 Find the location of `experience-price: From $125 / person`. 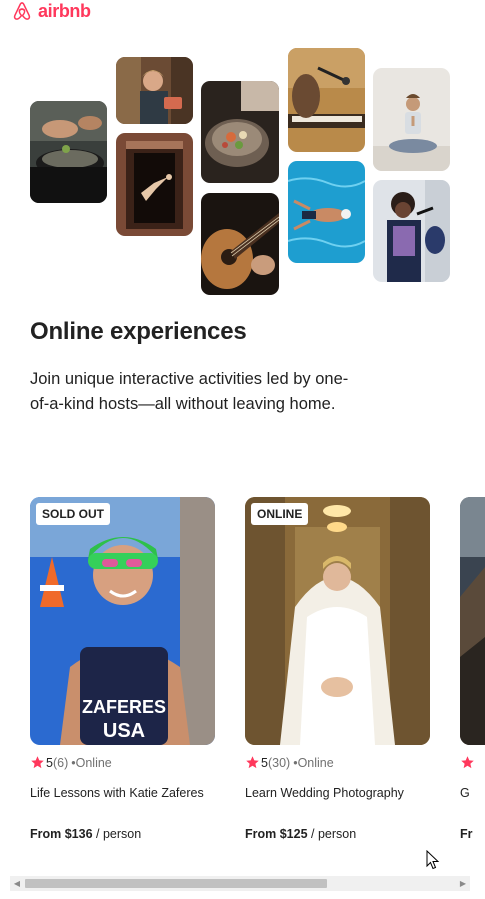

experience-price: From $125 / person is located at coordinates (300, 834).